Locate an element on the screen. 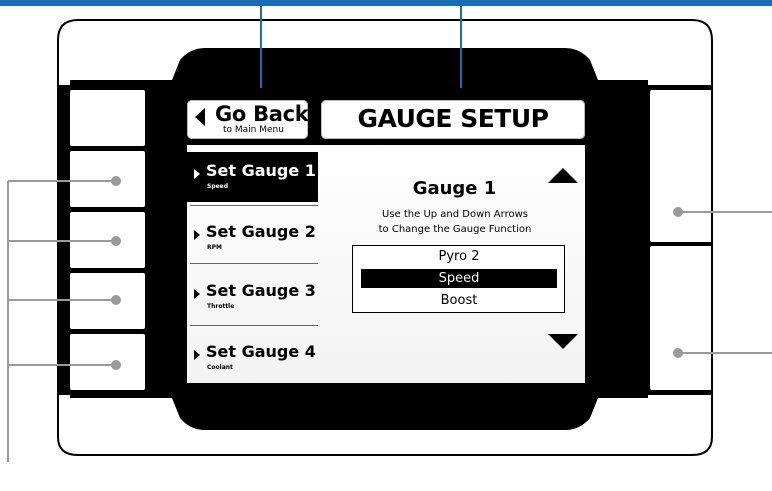  header-rule is located at coordinates (386, 3).